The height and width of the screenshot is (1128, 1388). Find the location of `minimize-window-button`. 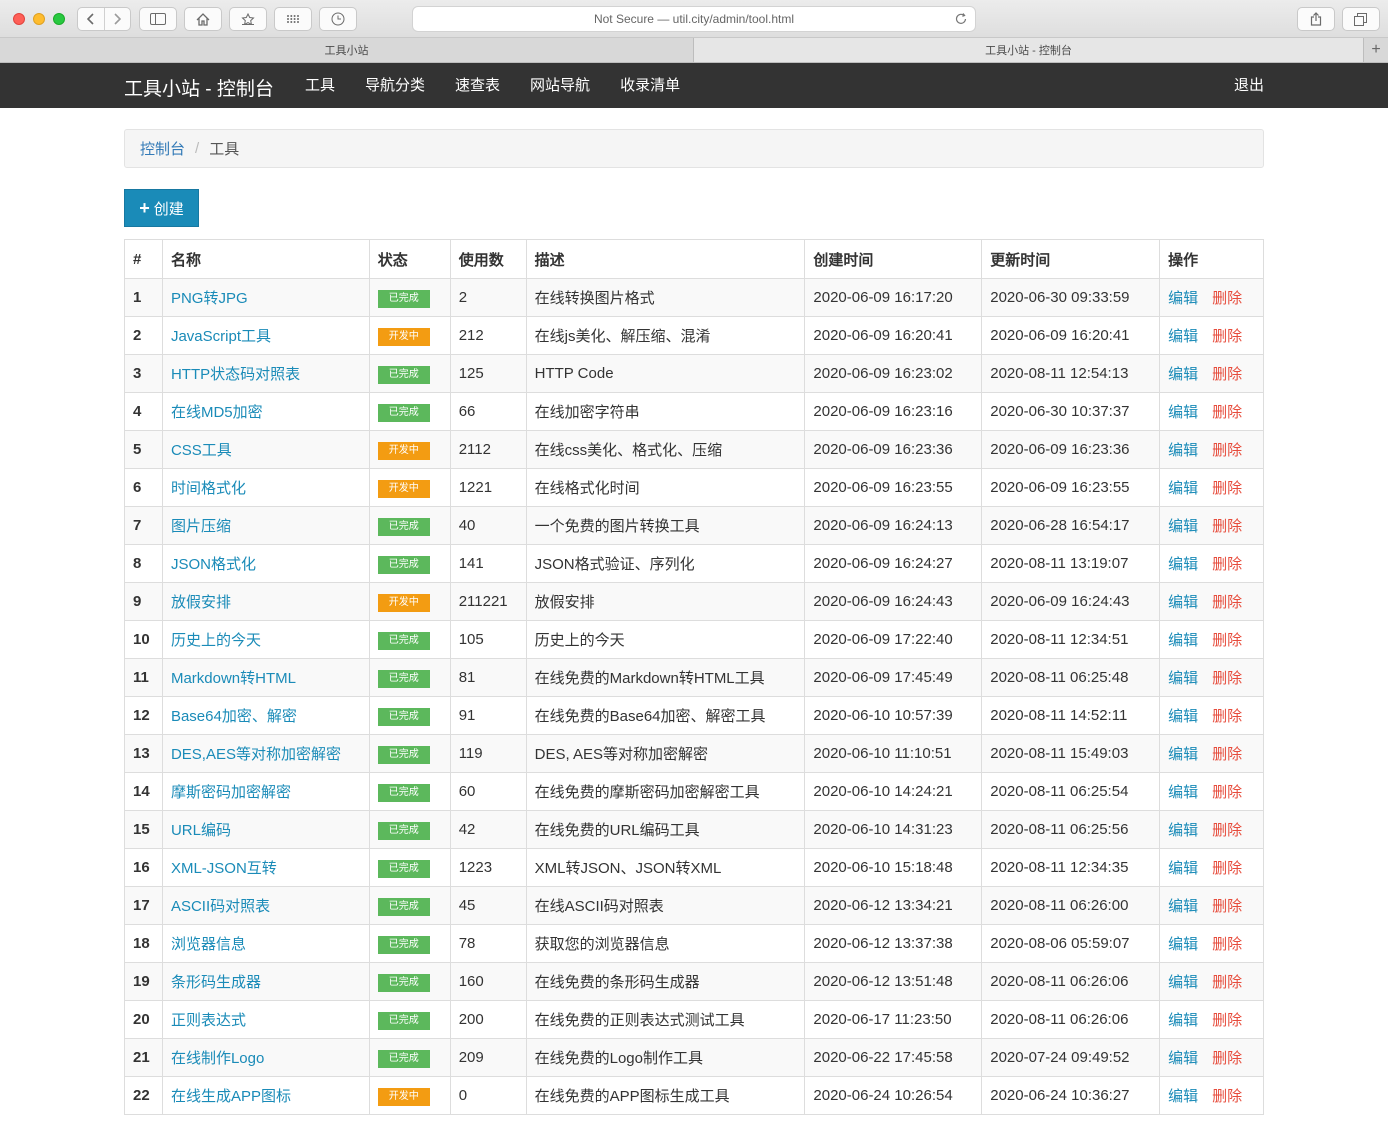

minimize-window-button is located at coordinates (39, 18).